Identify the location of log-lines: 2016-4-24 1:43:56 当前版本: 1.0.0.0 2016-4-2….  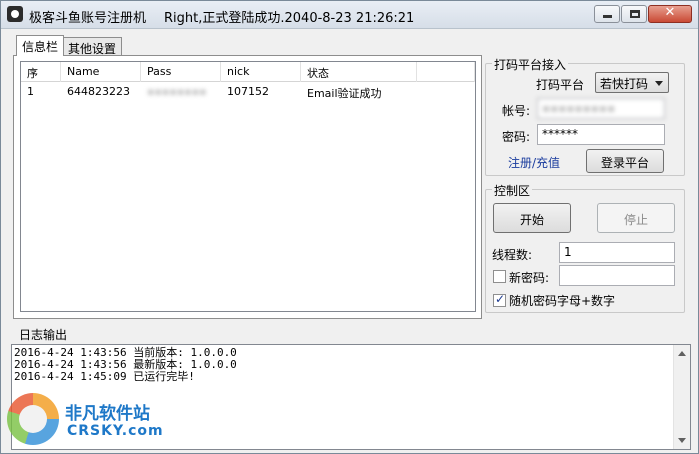
(125, 365).